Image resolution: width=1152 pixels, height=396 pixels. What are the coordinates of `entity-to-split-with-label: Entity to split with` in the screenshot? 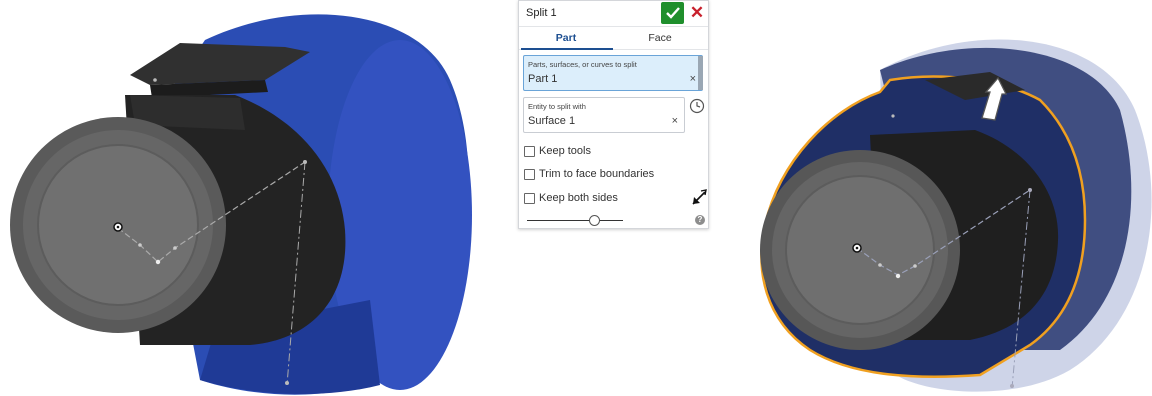 It's located at (557, 106).